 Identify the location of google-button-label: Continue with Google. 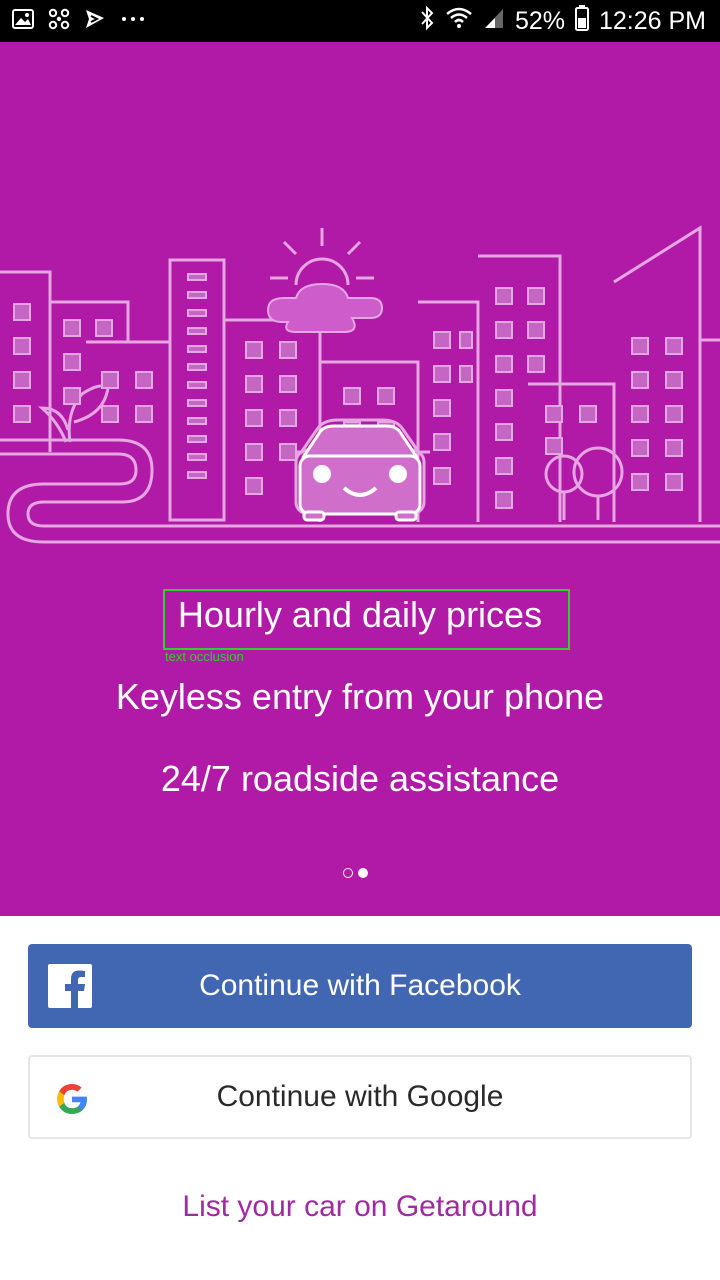
(360, 1096).